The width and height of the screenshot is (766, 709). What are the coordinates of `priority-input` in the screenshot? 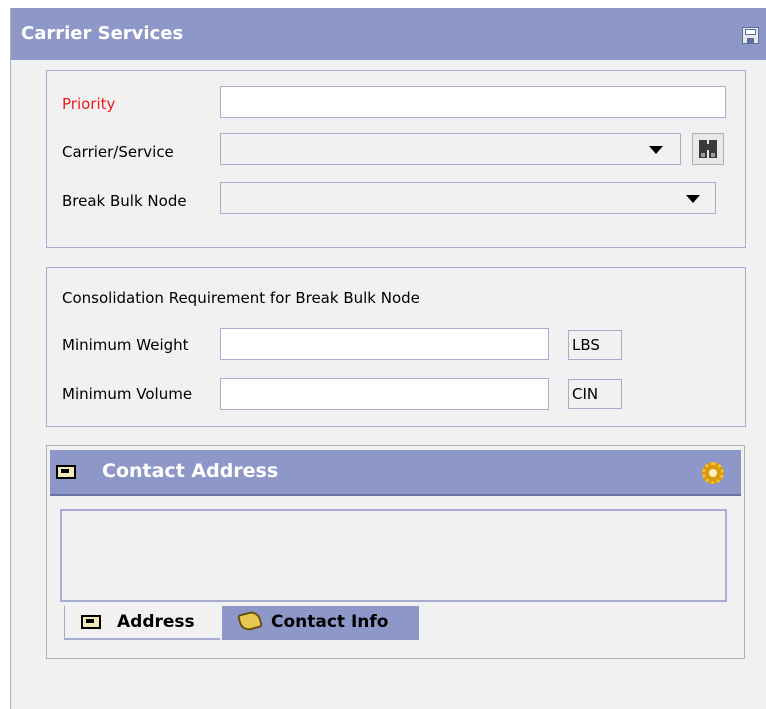 It's located at (473, 102).